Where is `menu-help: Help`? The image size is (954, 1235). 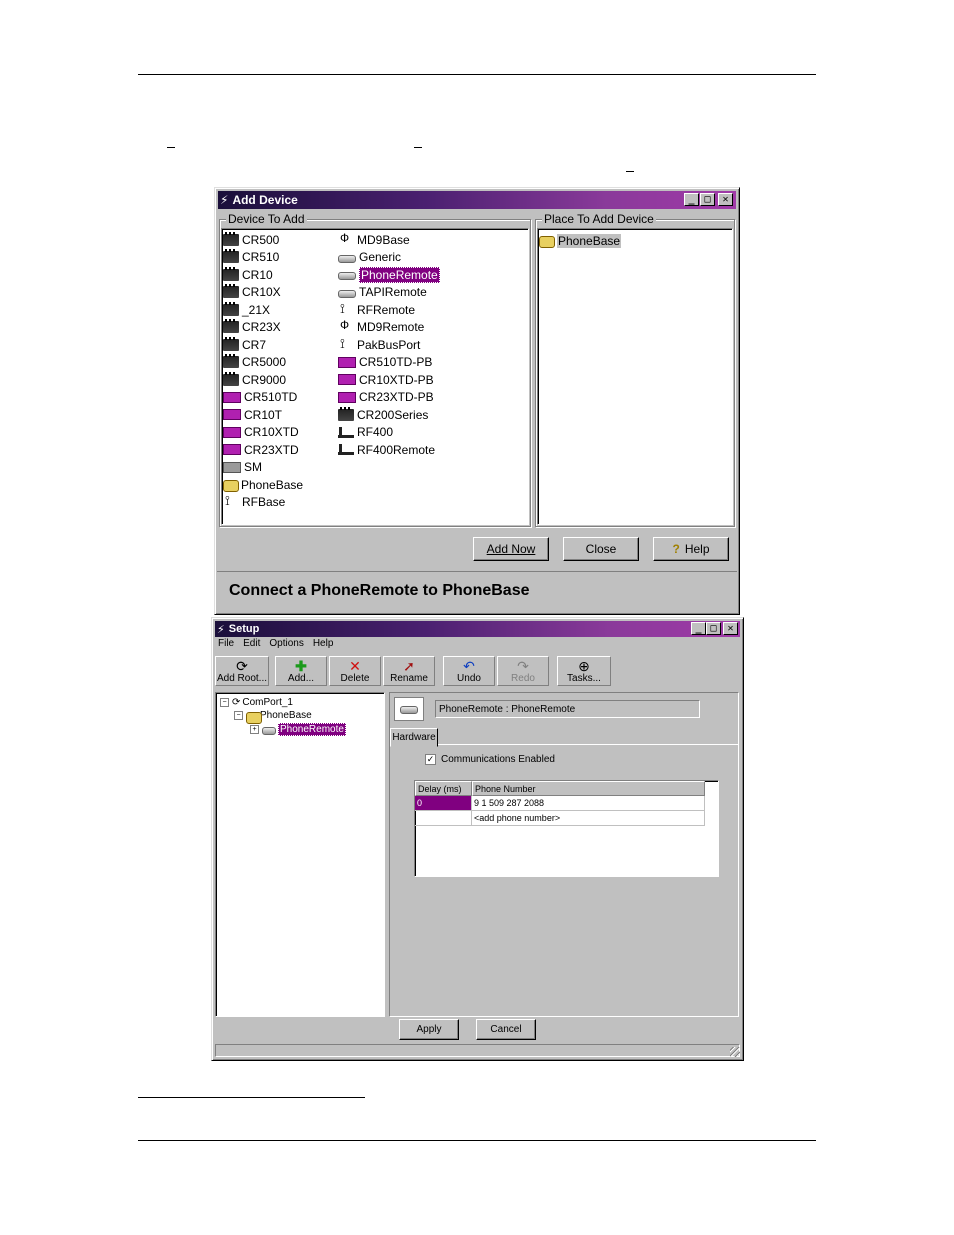
menu-help: Help is located at coordinates (323, 643).